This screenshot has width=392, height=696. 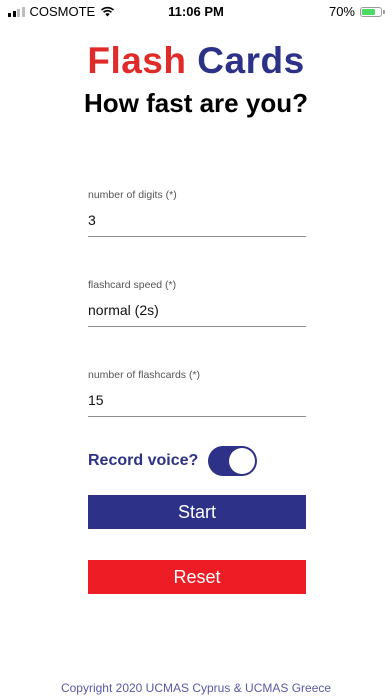 I want to click on reset-button: Reset, so click(x=197, y=577).